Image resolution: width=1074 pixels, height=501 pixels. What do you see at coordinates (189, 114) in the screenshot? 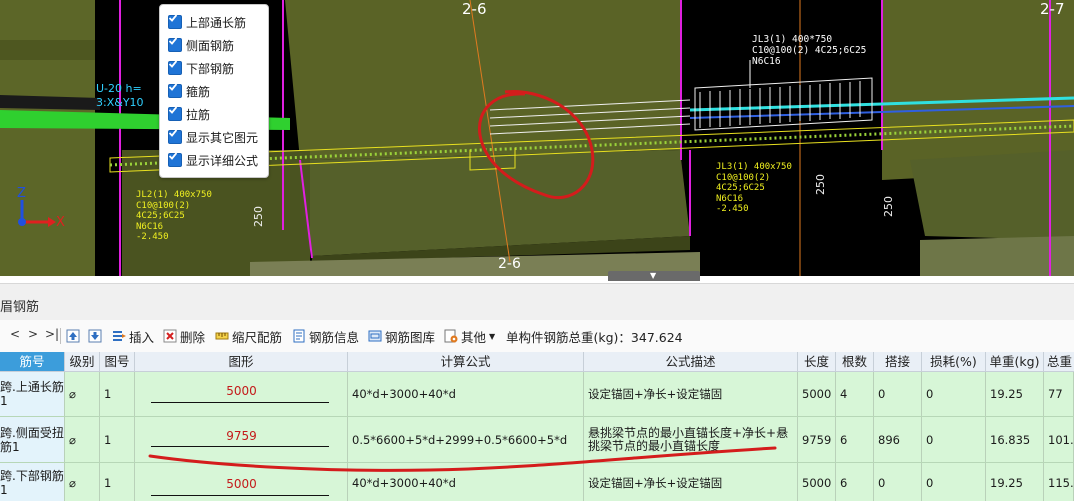
I see `option-tie-bar: 拉筋` at bounding box center [189, 114].